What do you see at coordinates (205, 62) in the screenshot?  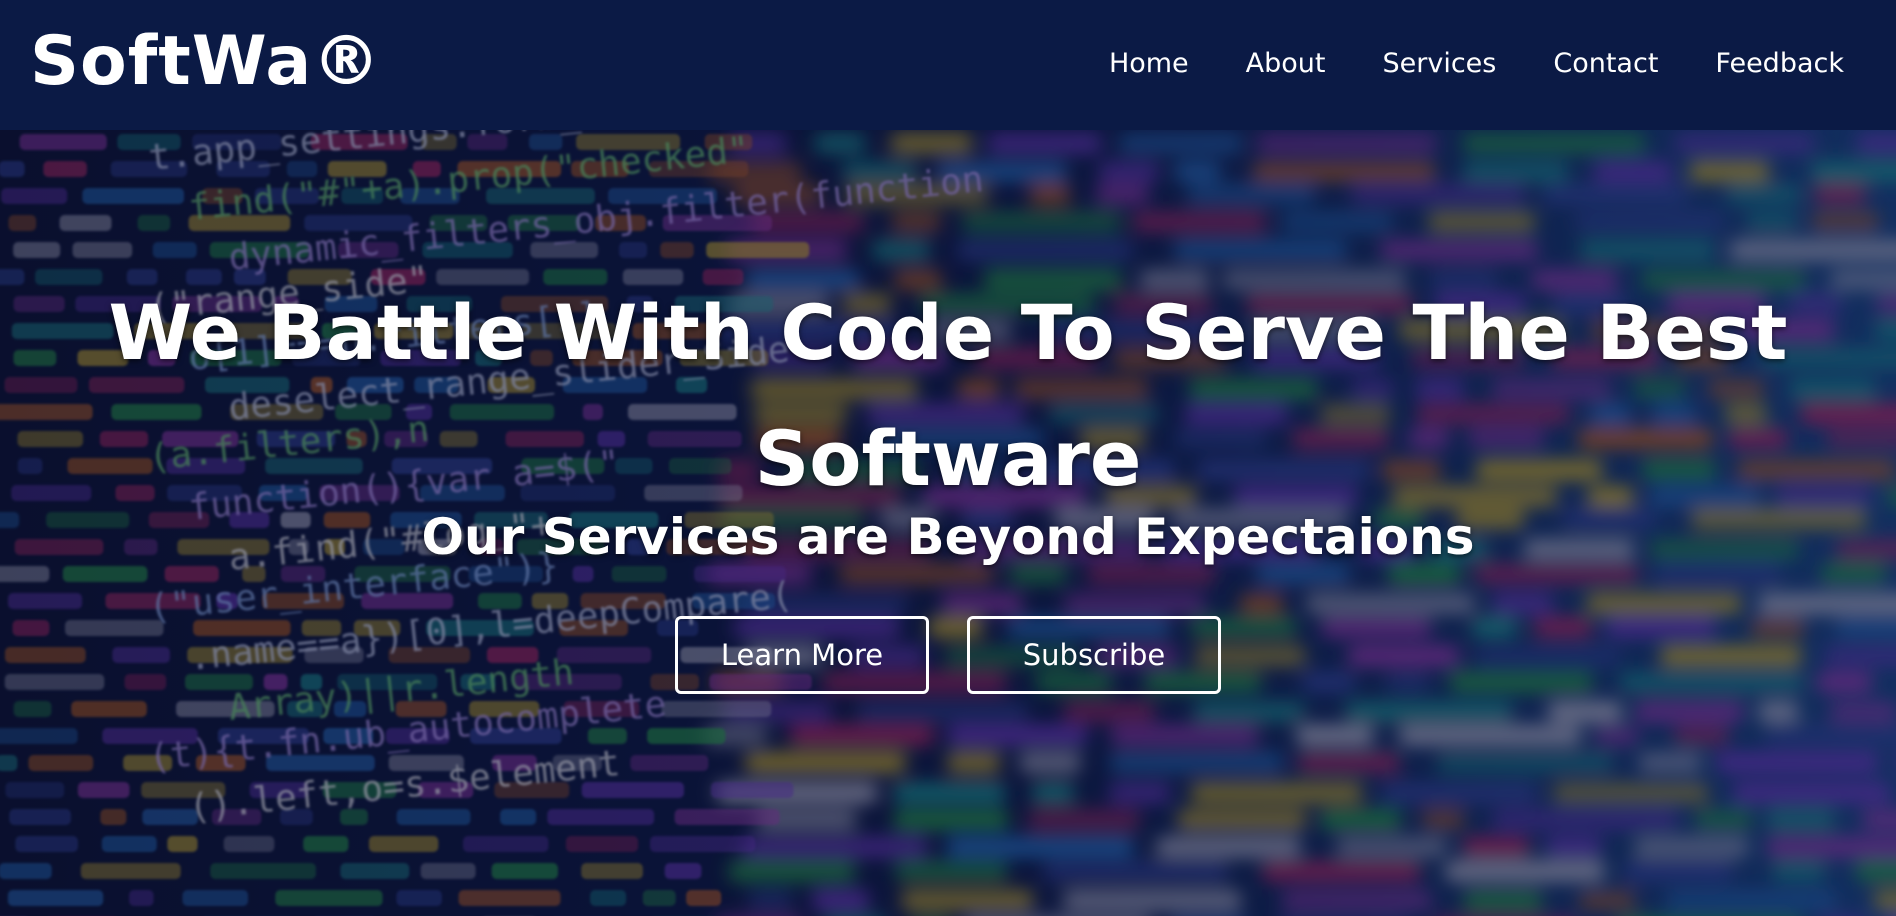 I see `brand-logo: SoftWa®` at bounding box center [205, 62].